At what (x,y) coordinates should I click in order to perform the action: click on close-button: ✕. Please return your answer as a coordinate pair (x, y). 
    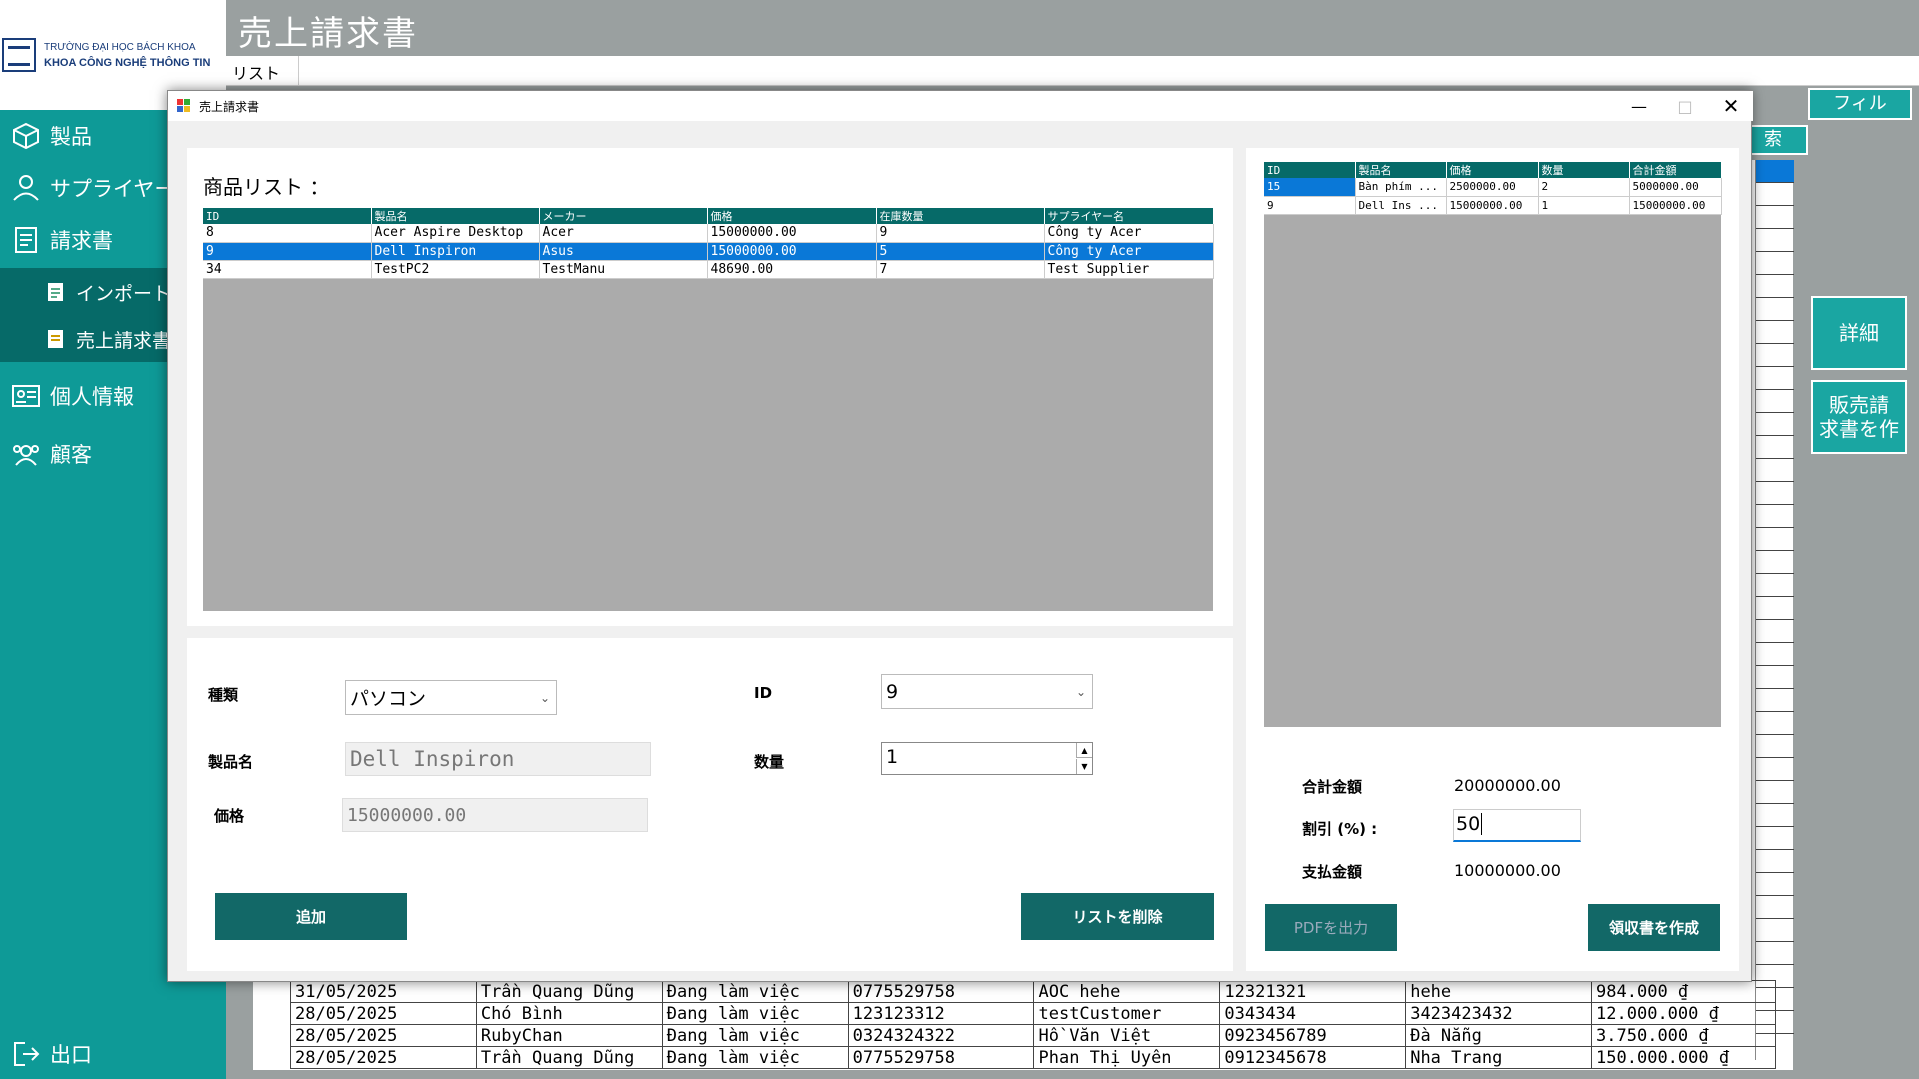
    Looking at the image, I should click on (1731, 106).